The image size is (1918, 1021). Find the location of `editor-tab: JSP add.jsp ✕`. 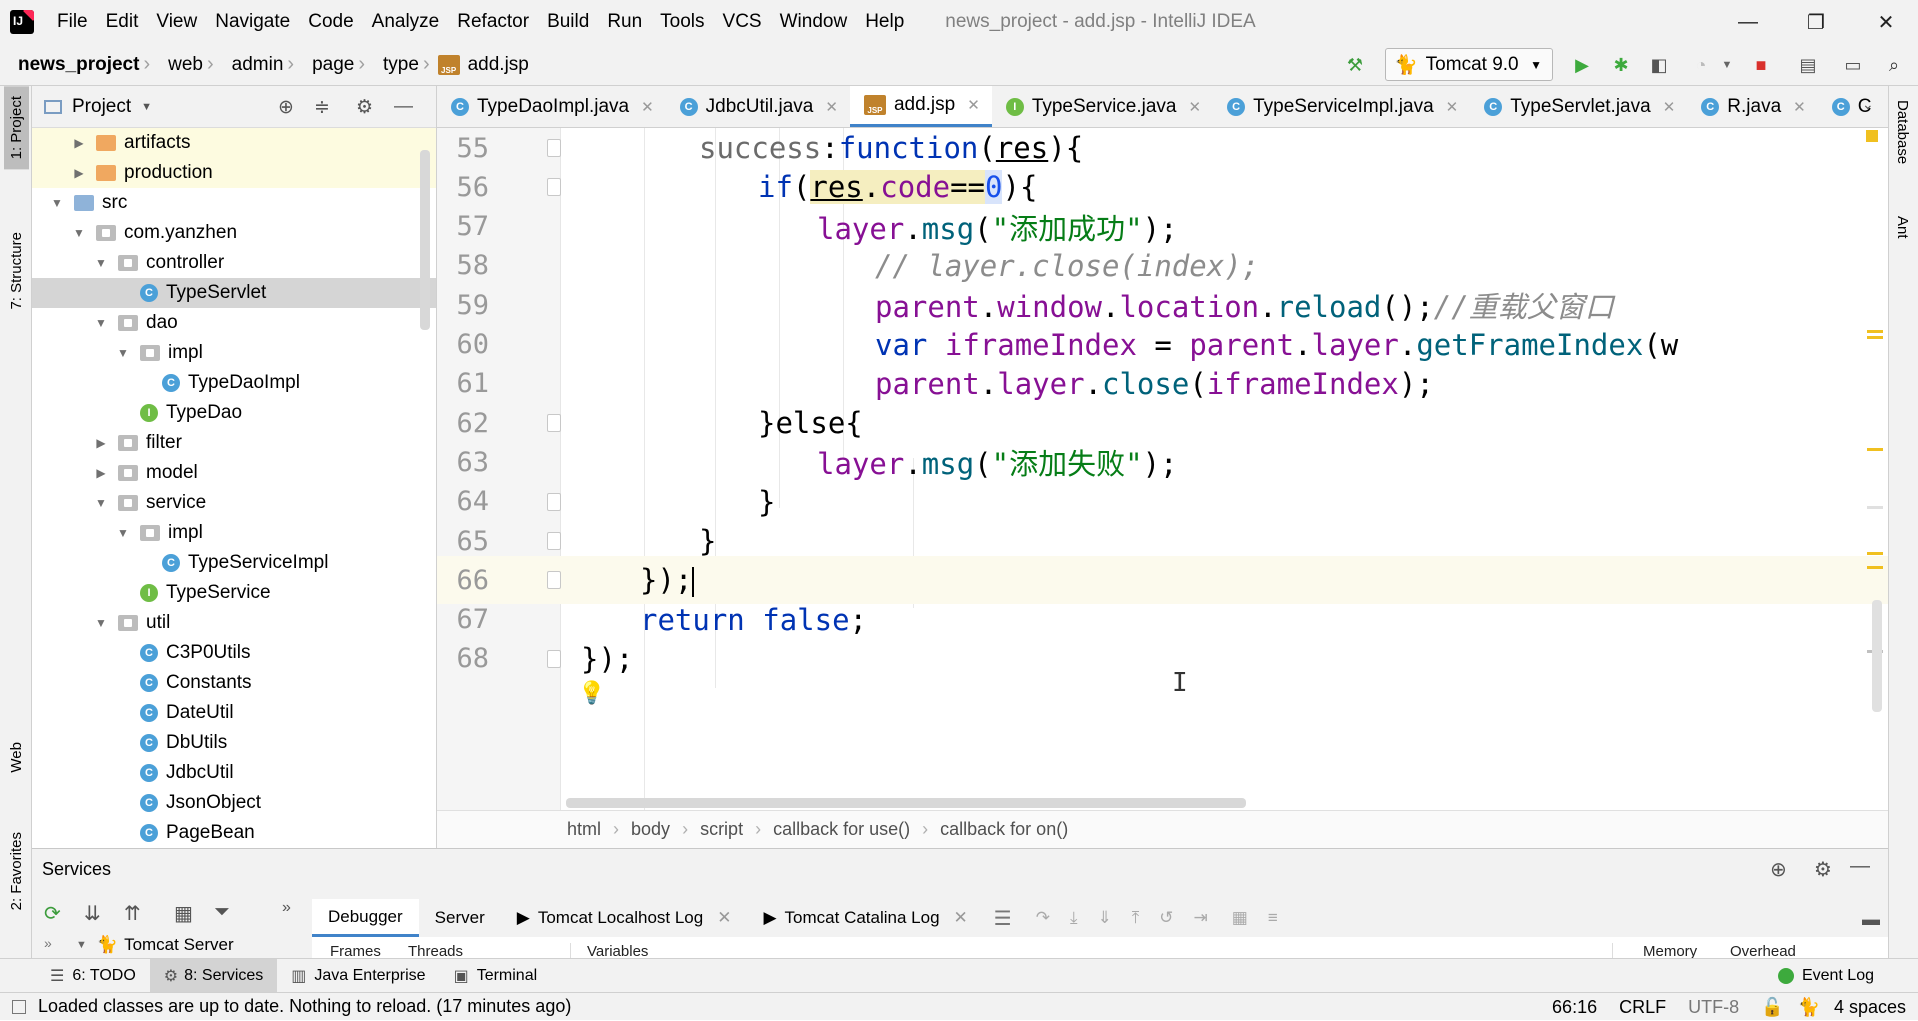

editor-tab: JSP add.jsp ✕ is located at coordinates (920, 106).